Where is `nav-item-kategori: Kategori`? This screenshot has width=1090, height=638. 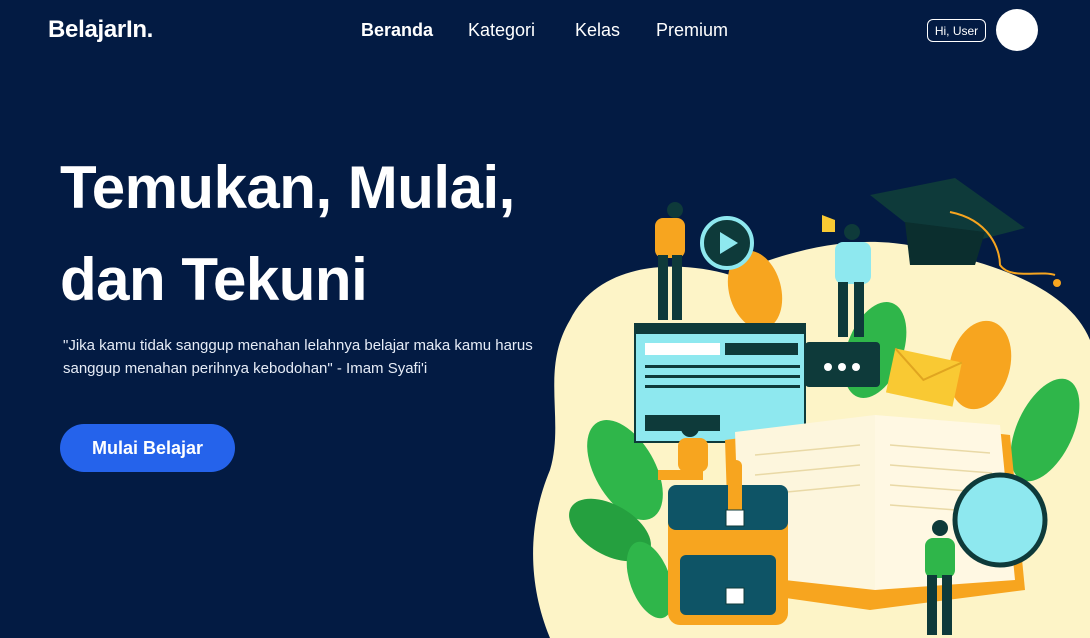
nav-item-kategori: Kategori is located at coordinates (501, 30).